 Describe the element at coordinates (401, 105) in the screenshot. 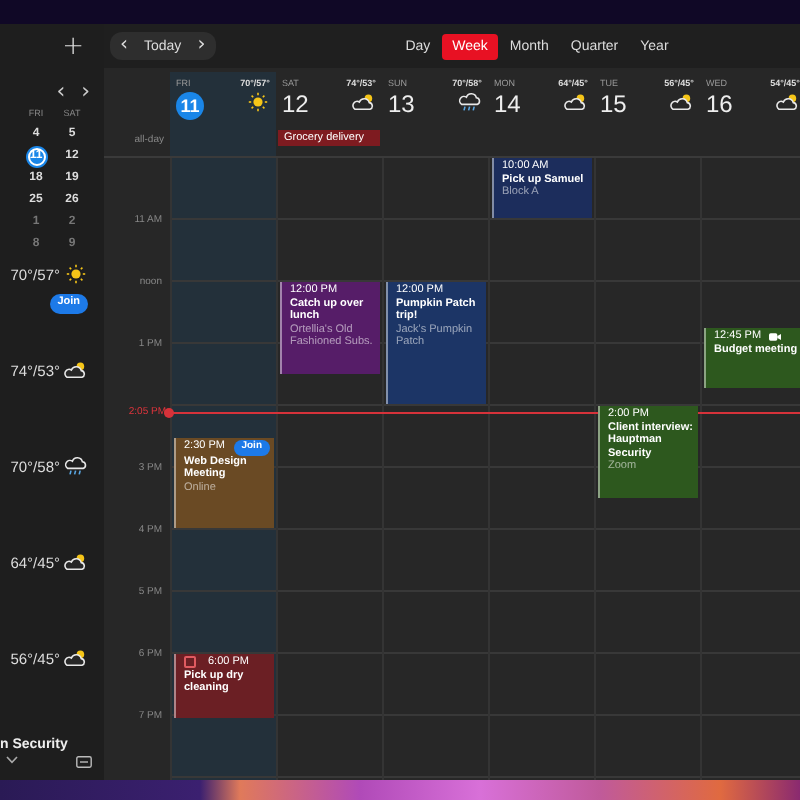

I see `day-number: 13` at that location.